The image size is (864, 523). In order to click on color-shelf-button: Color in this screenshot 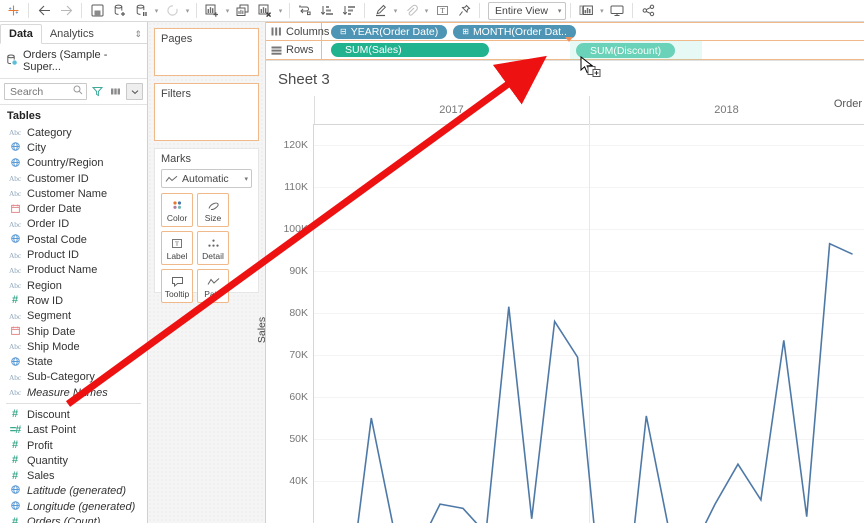, I will do `click(177, 210)`.